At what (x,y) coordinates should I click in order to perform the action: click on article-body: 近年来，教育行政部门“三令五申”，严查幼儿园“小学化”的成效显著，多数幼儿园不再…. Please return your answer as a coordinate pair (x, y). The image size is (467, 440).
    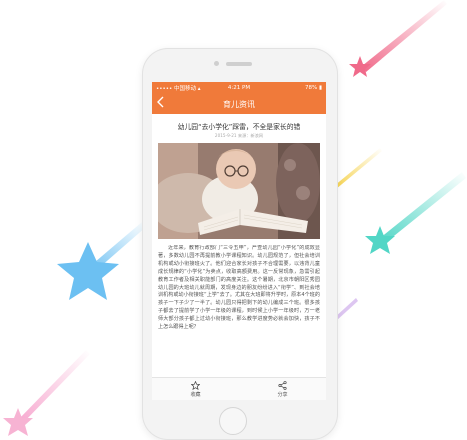
    Looking at the image, I should click on (239, 288).